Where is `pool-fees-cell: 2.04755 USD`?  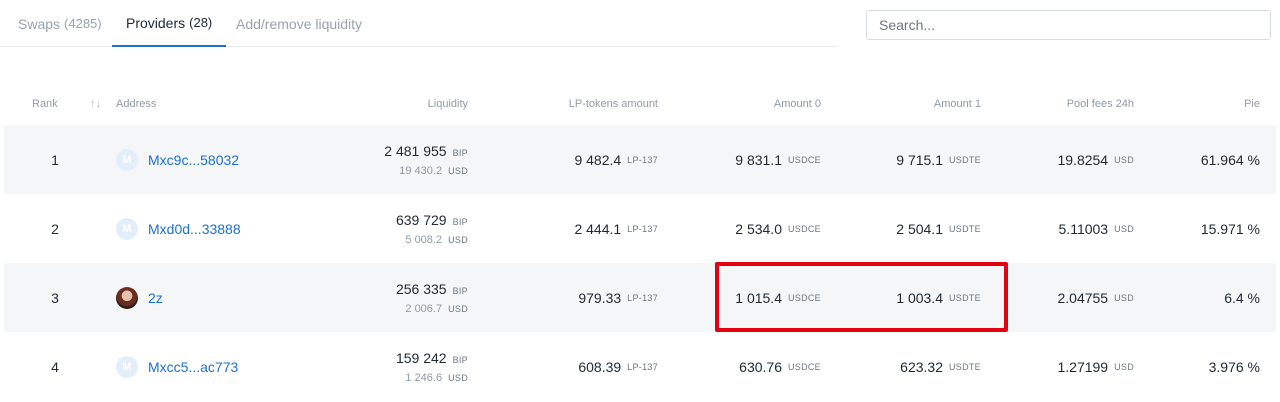 pool-fees-cell: 2.04755 USD is located at coordinates (1095, 297).